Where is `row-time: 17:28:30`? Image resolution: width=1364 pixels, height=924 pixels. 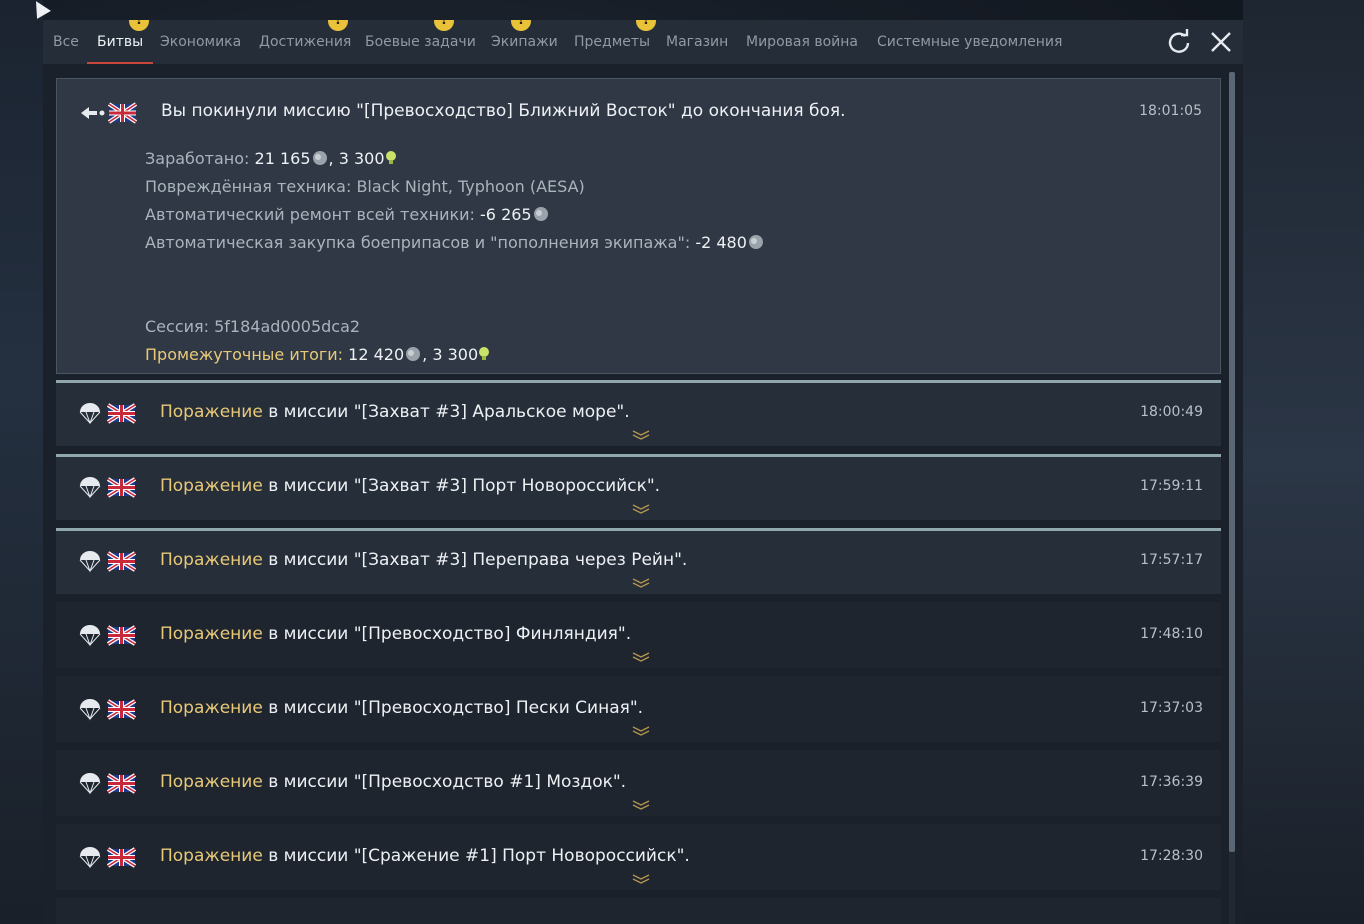
row-time: 17:28:30 is located at coordinates (1171, 856).